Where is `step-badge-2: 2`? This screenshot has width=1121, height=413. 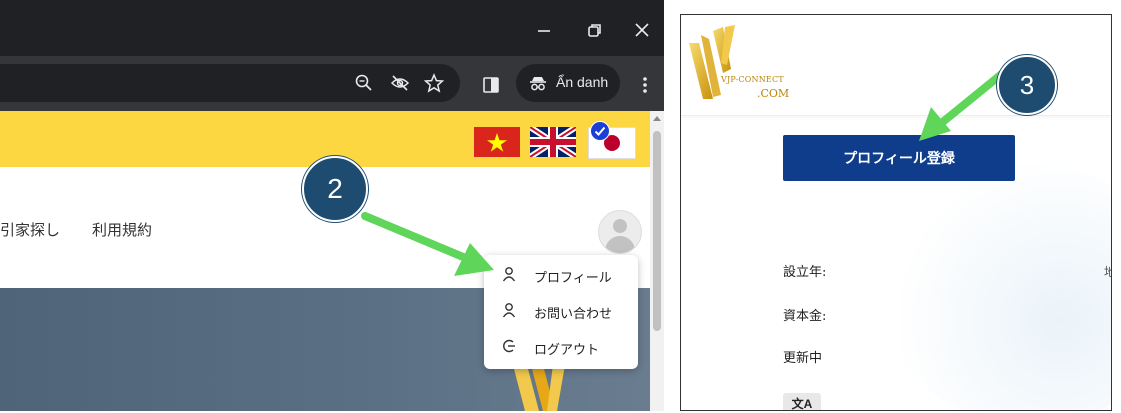
step-badge-2: 2 is located at coordinates (335, 189).